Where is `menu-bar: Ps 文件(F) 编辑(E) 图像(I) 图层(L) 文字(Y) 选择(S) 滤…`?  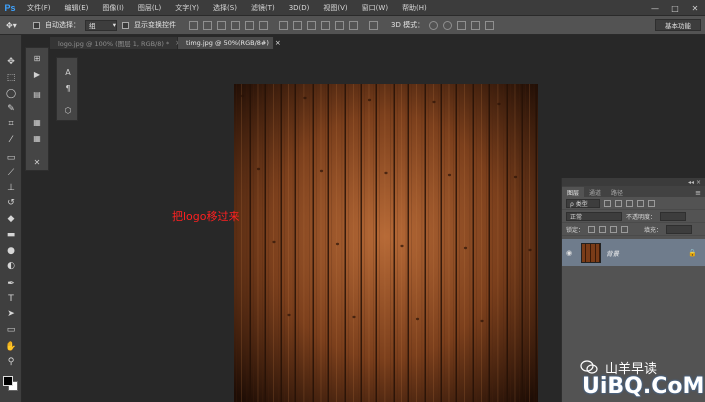
menu-bar: Ps 文件(F) 编辑(E) 图像(I) 图层(L) 文字(Y) 选择(S) 滤… is located at coordinates (352, 8).